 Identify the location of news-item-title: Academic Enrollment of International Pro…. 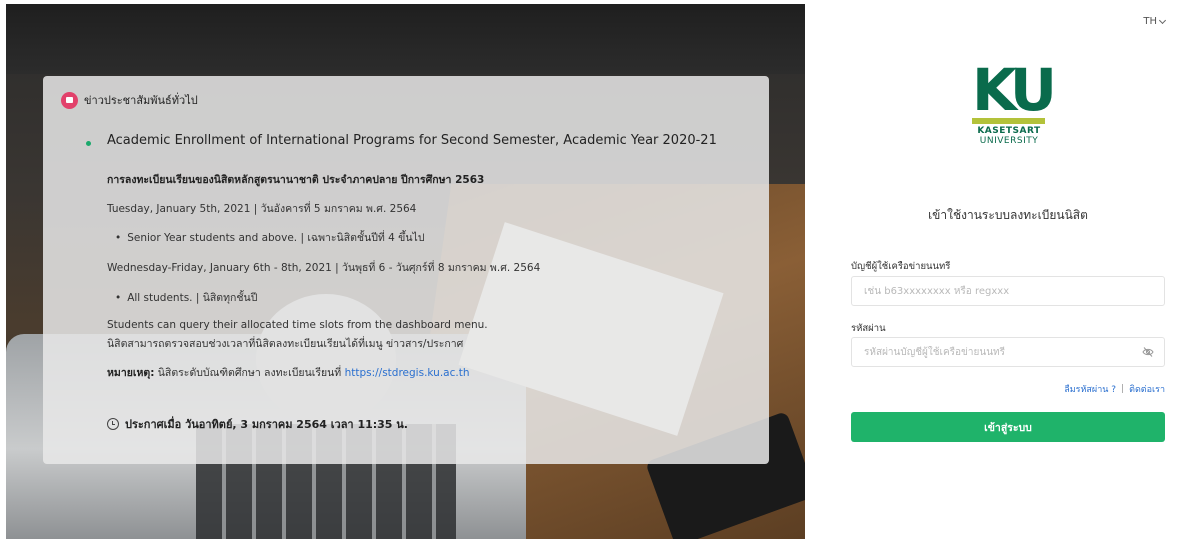
(412, 140).